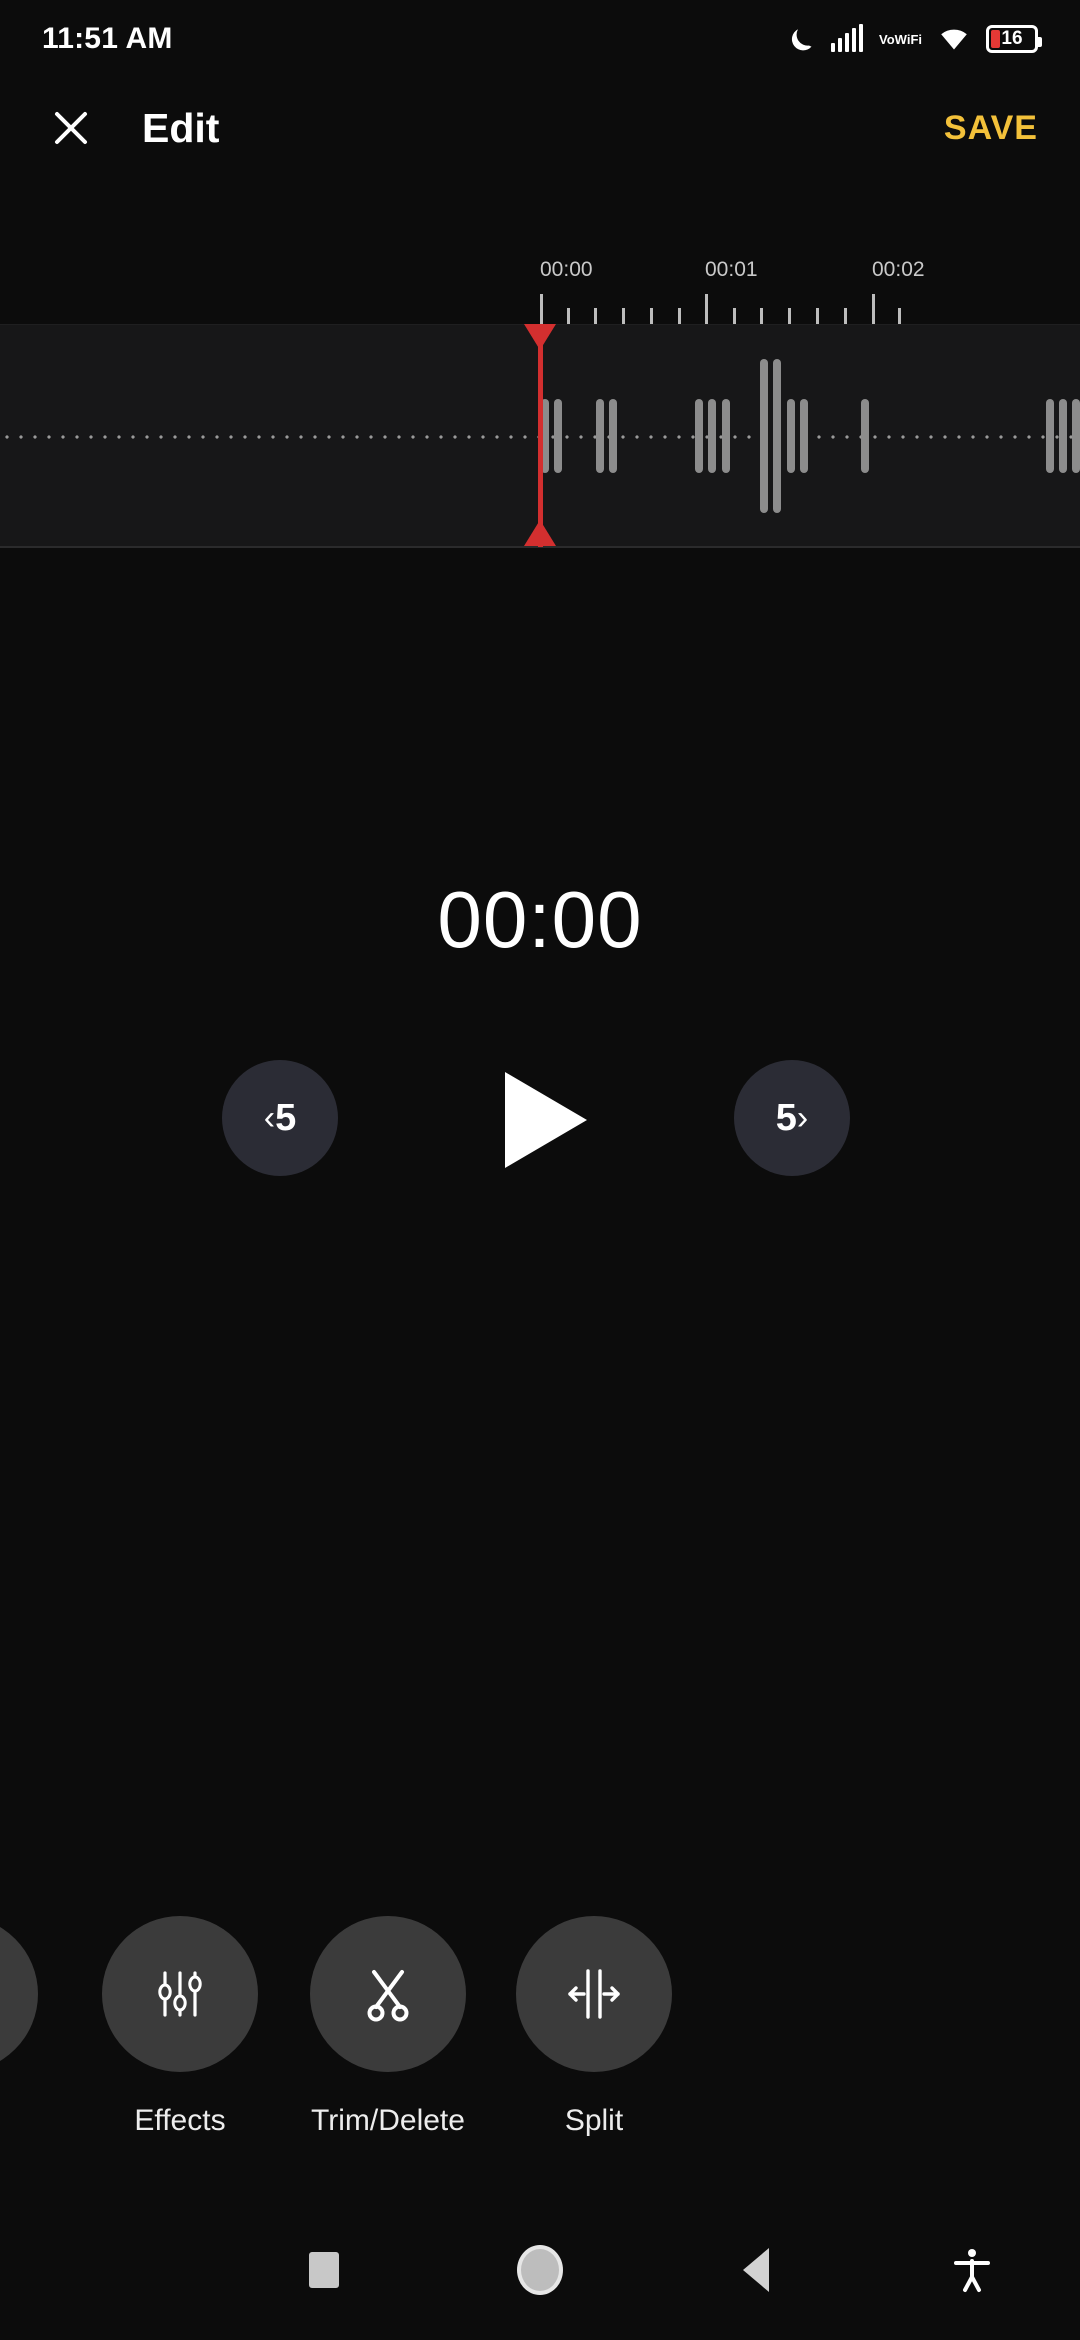 The width and height of the screenshot is (1080, 2340). I want to click on system-navigation-bar, so click(540, 2270).